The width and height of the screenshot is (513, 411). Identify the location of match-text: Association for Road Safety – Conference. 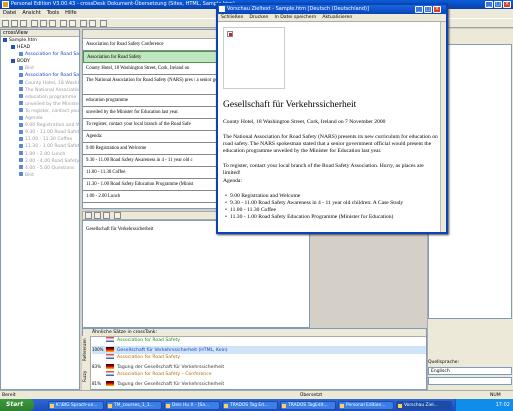
(164, 374).